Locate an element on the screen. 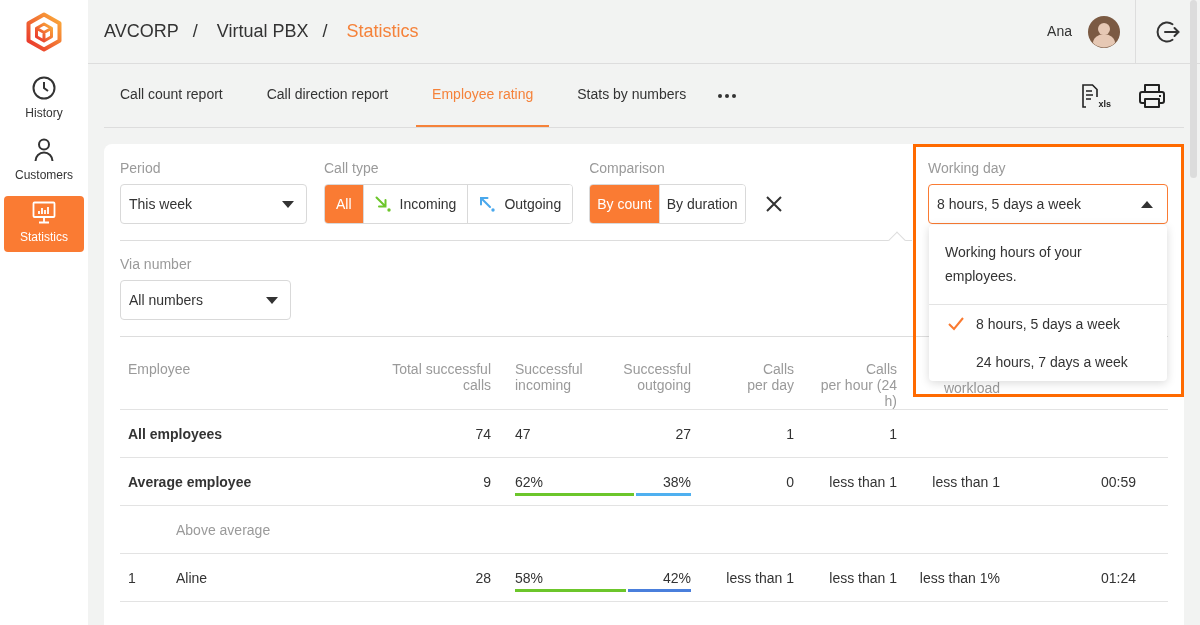 The image size is (1200, 625). table-cell-text: 27 is located at coordinates (683, 434).